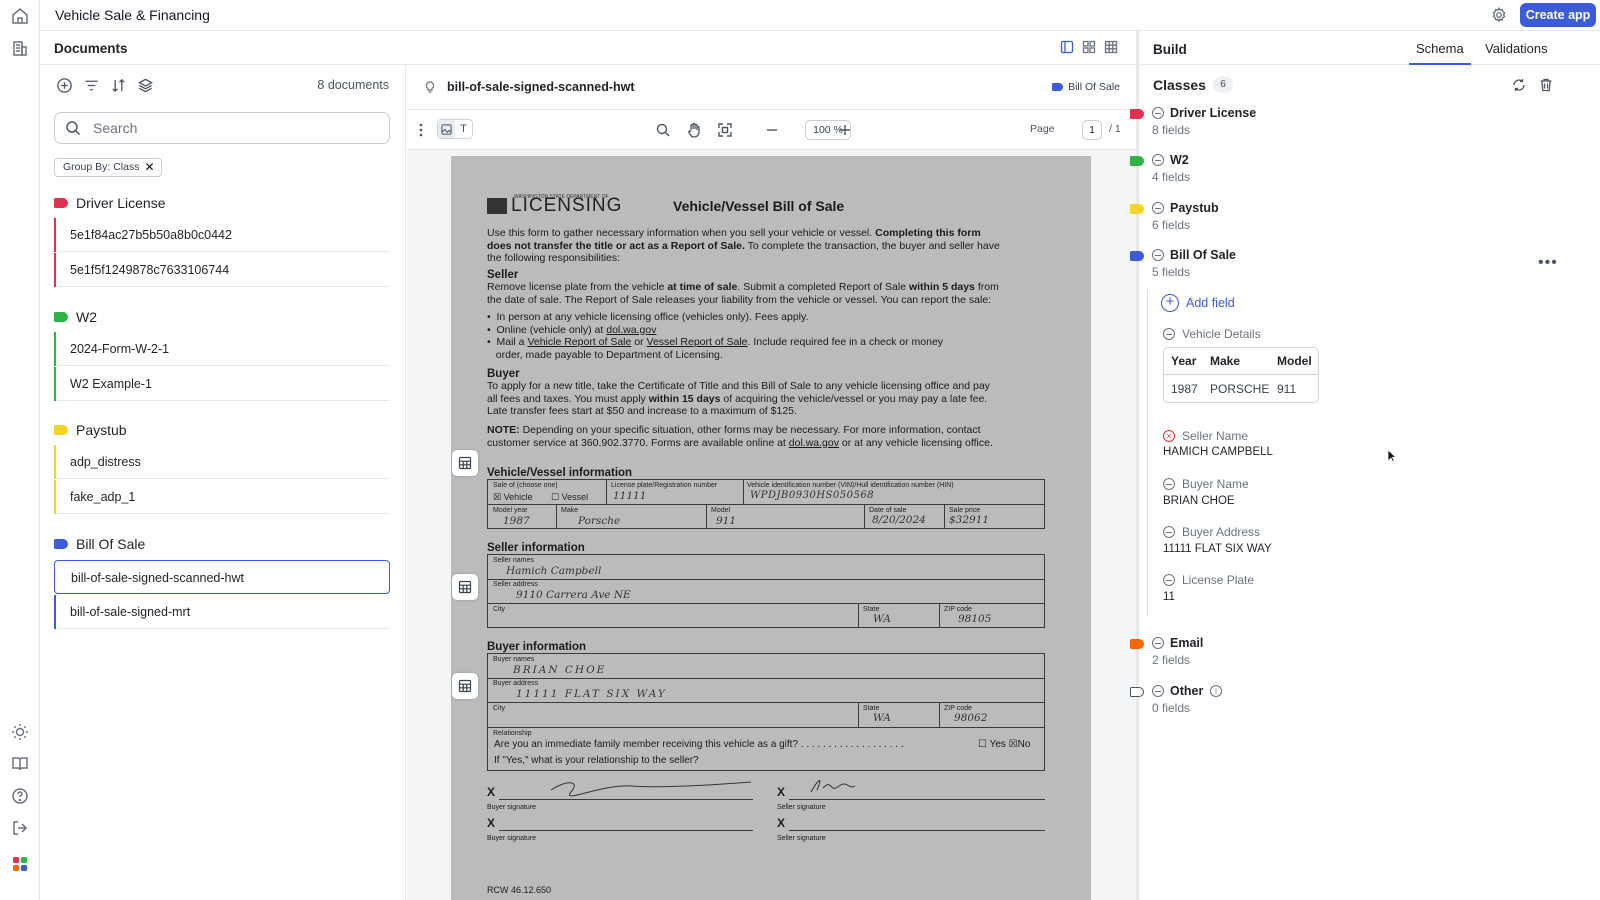  Describe the element at coordinates (222, 577) in the screenshot. I see `list-item-selected: bill-of-sale-signed-scanned-hwt` at that location.